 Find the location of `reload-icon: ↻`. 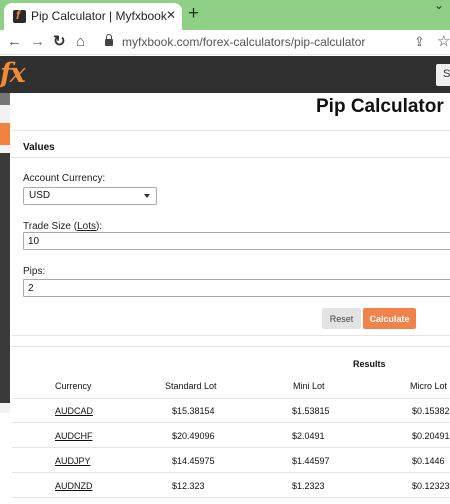

reload-icon: ↻ is located at coordinates (59, 42).